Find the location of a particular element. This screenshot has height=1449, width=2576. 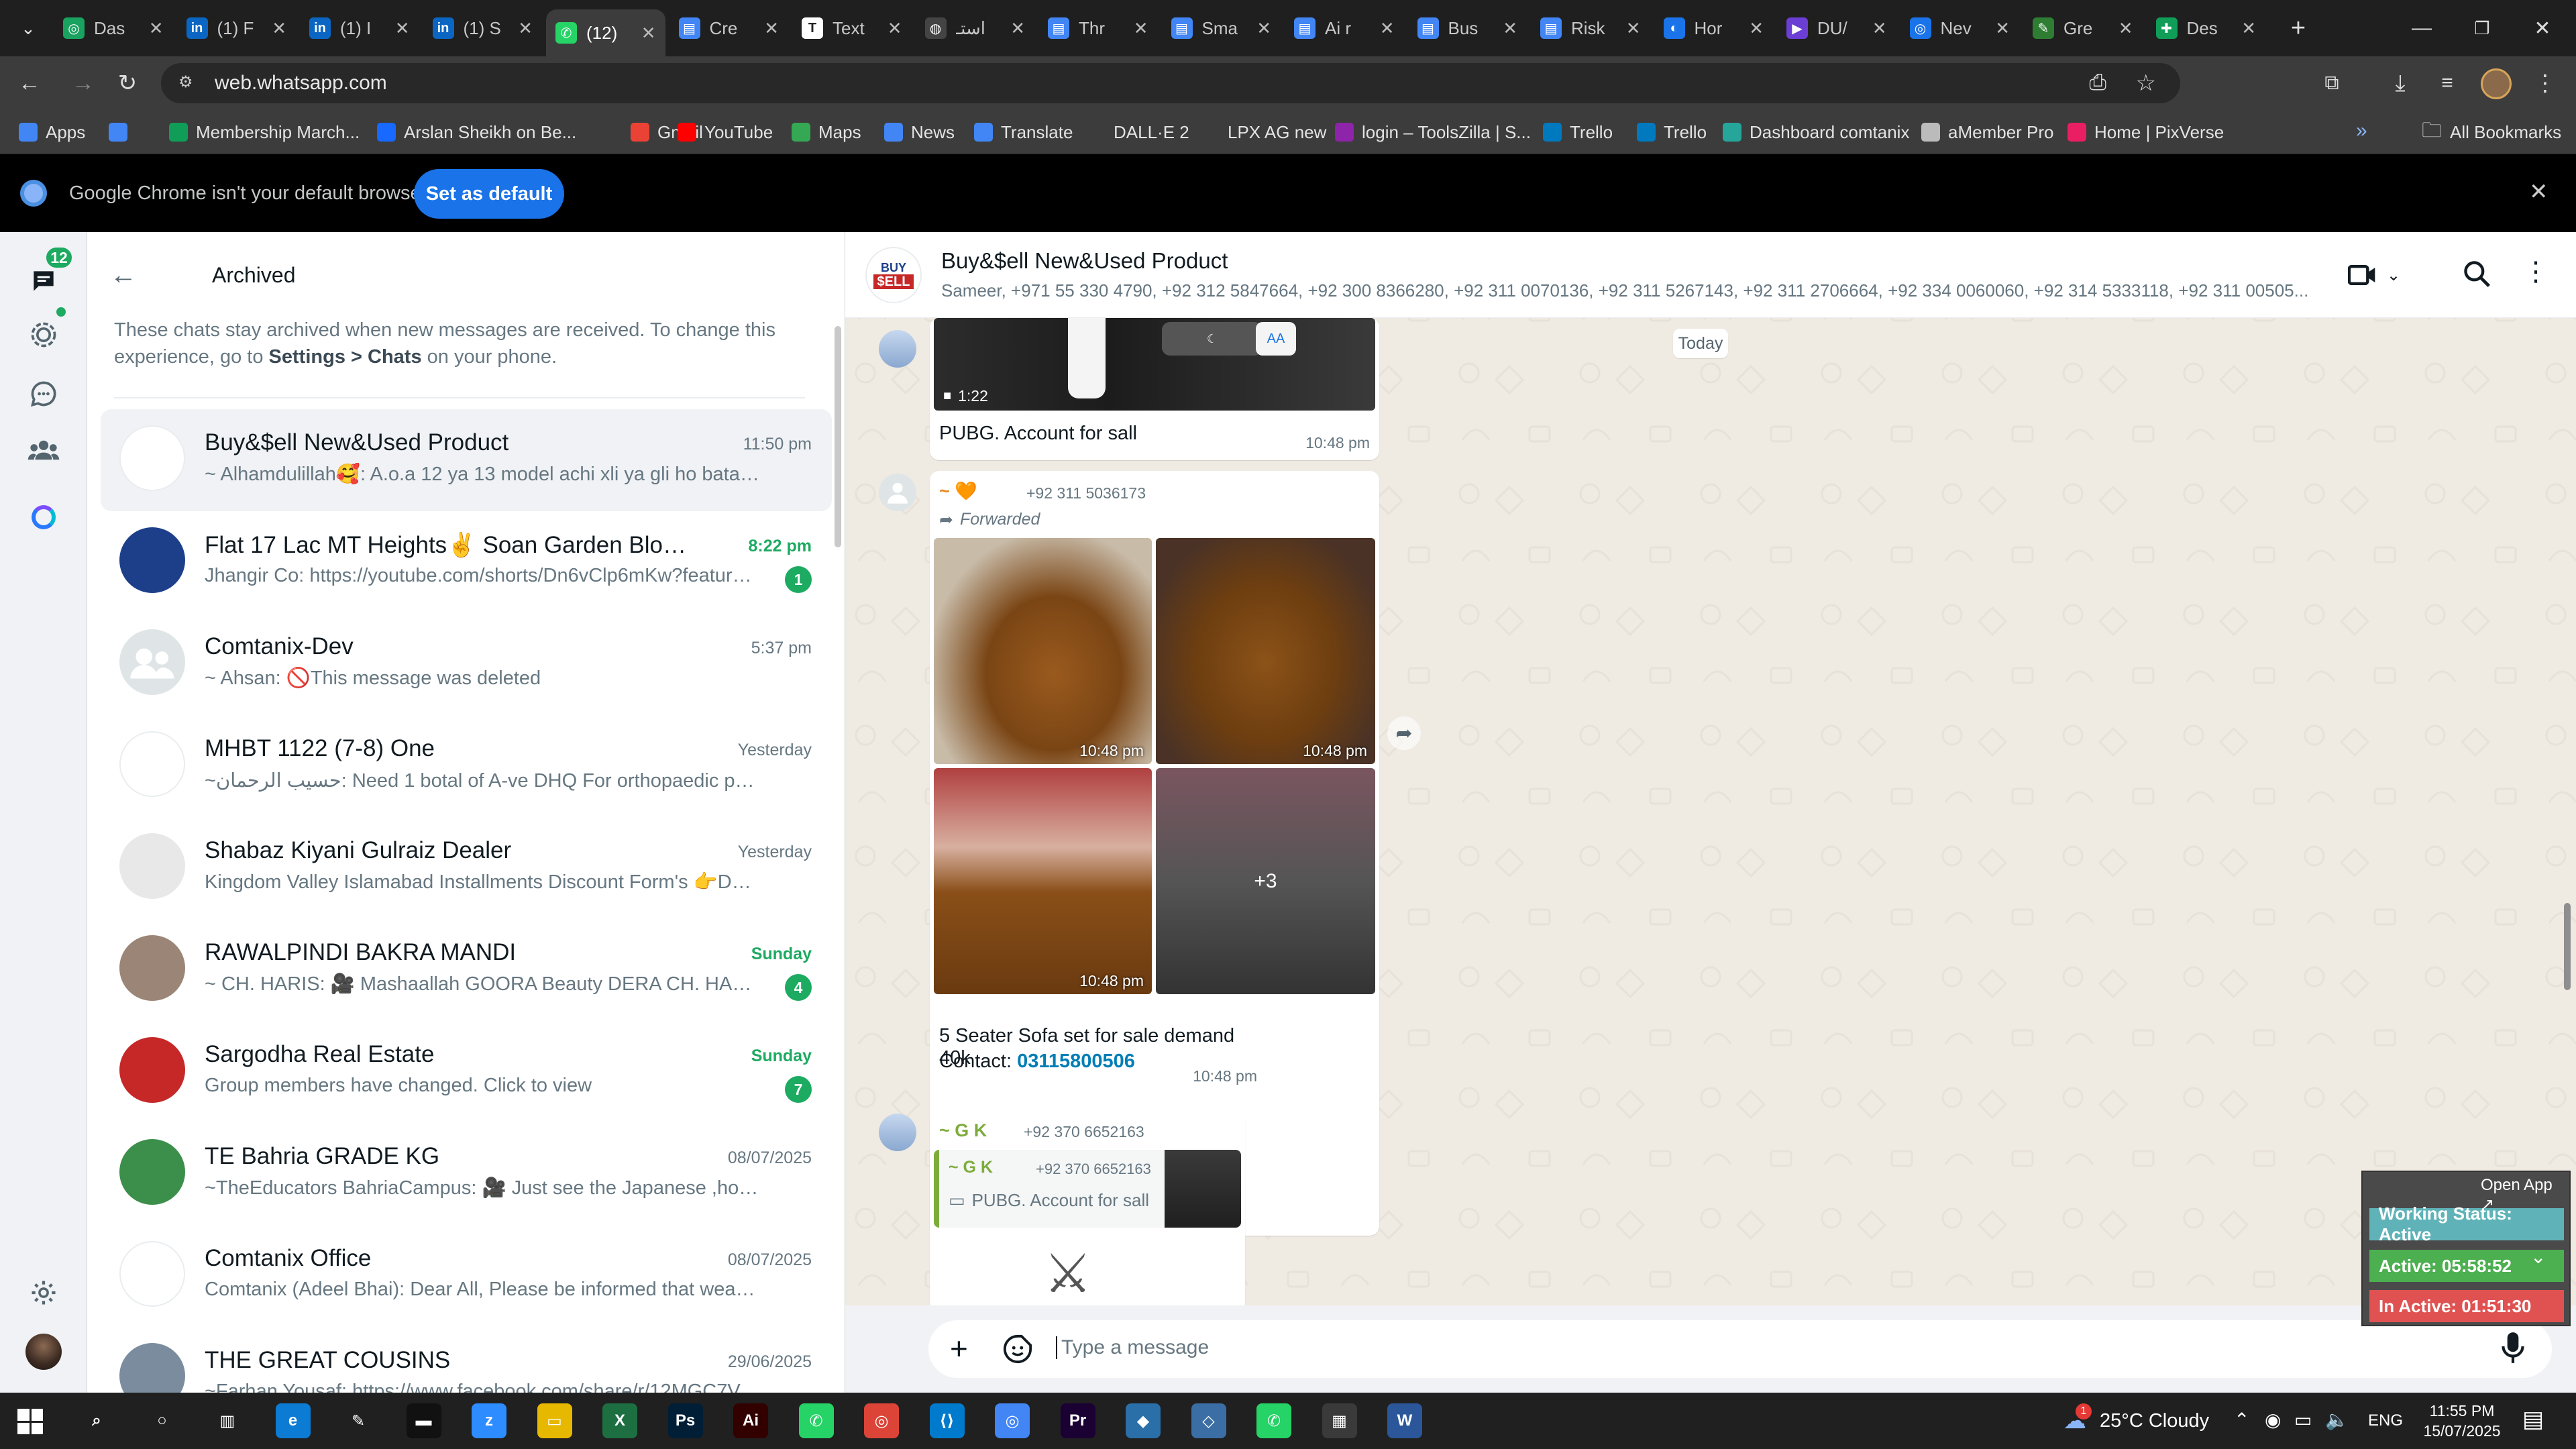

clock: 11:55 PM 15/07/2025 is located at coordinates (2462, 1421).